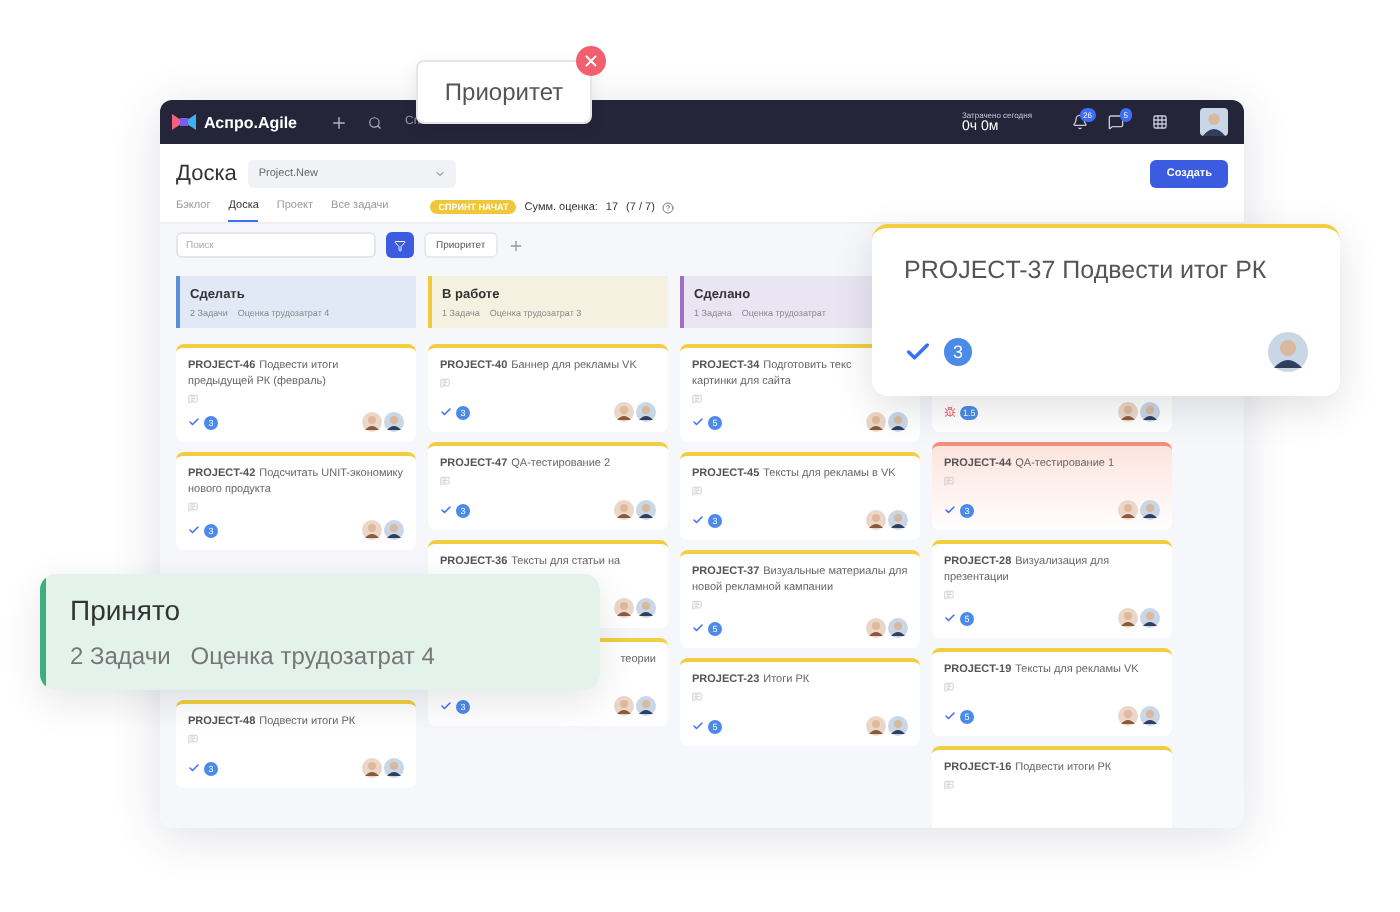  Describe the element at coordinates (1086, 270) in the screenshot. I see `task-title: PROJECT-37 Подвести итог РК` at that location.